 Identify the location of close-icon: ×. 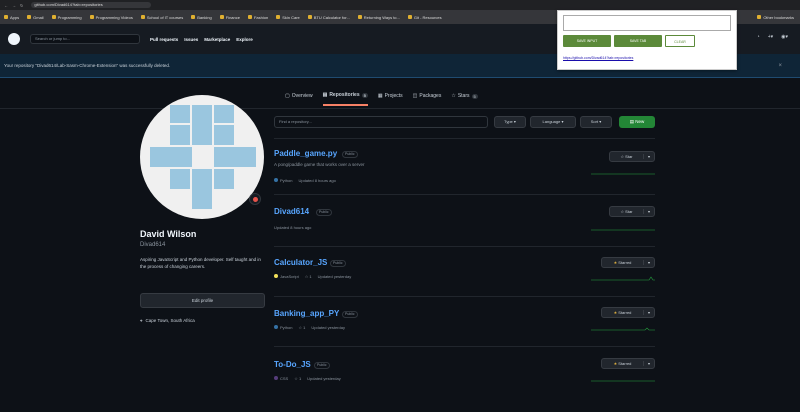
(780, 66).